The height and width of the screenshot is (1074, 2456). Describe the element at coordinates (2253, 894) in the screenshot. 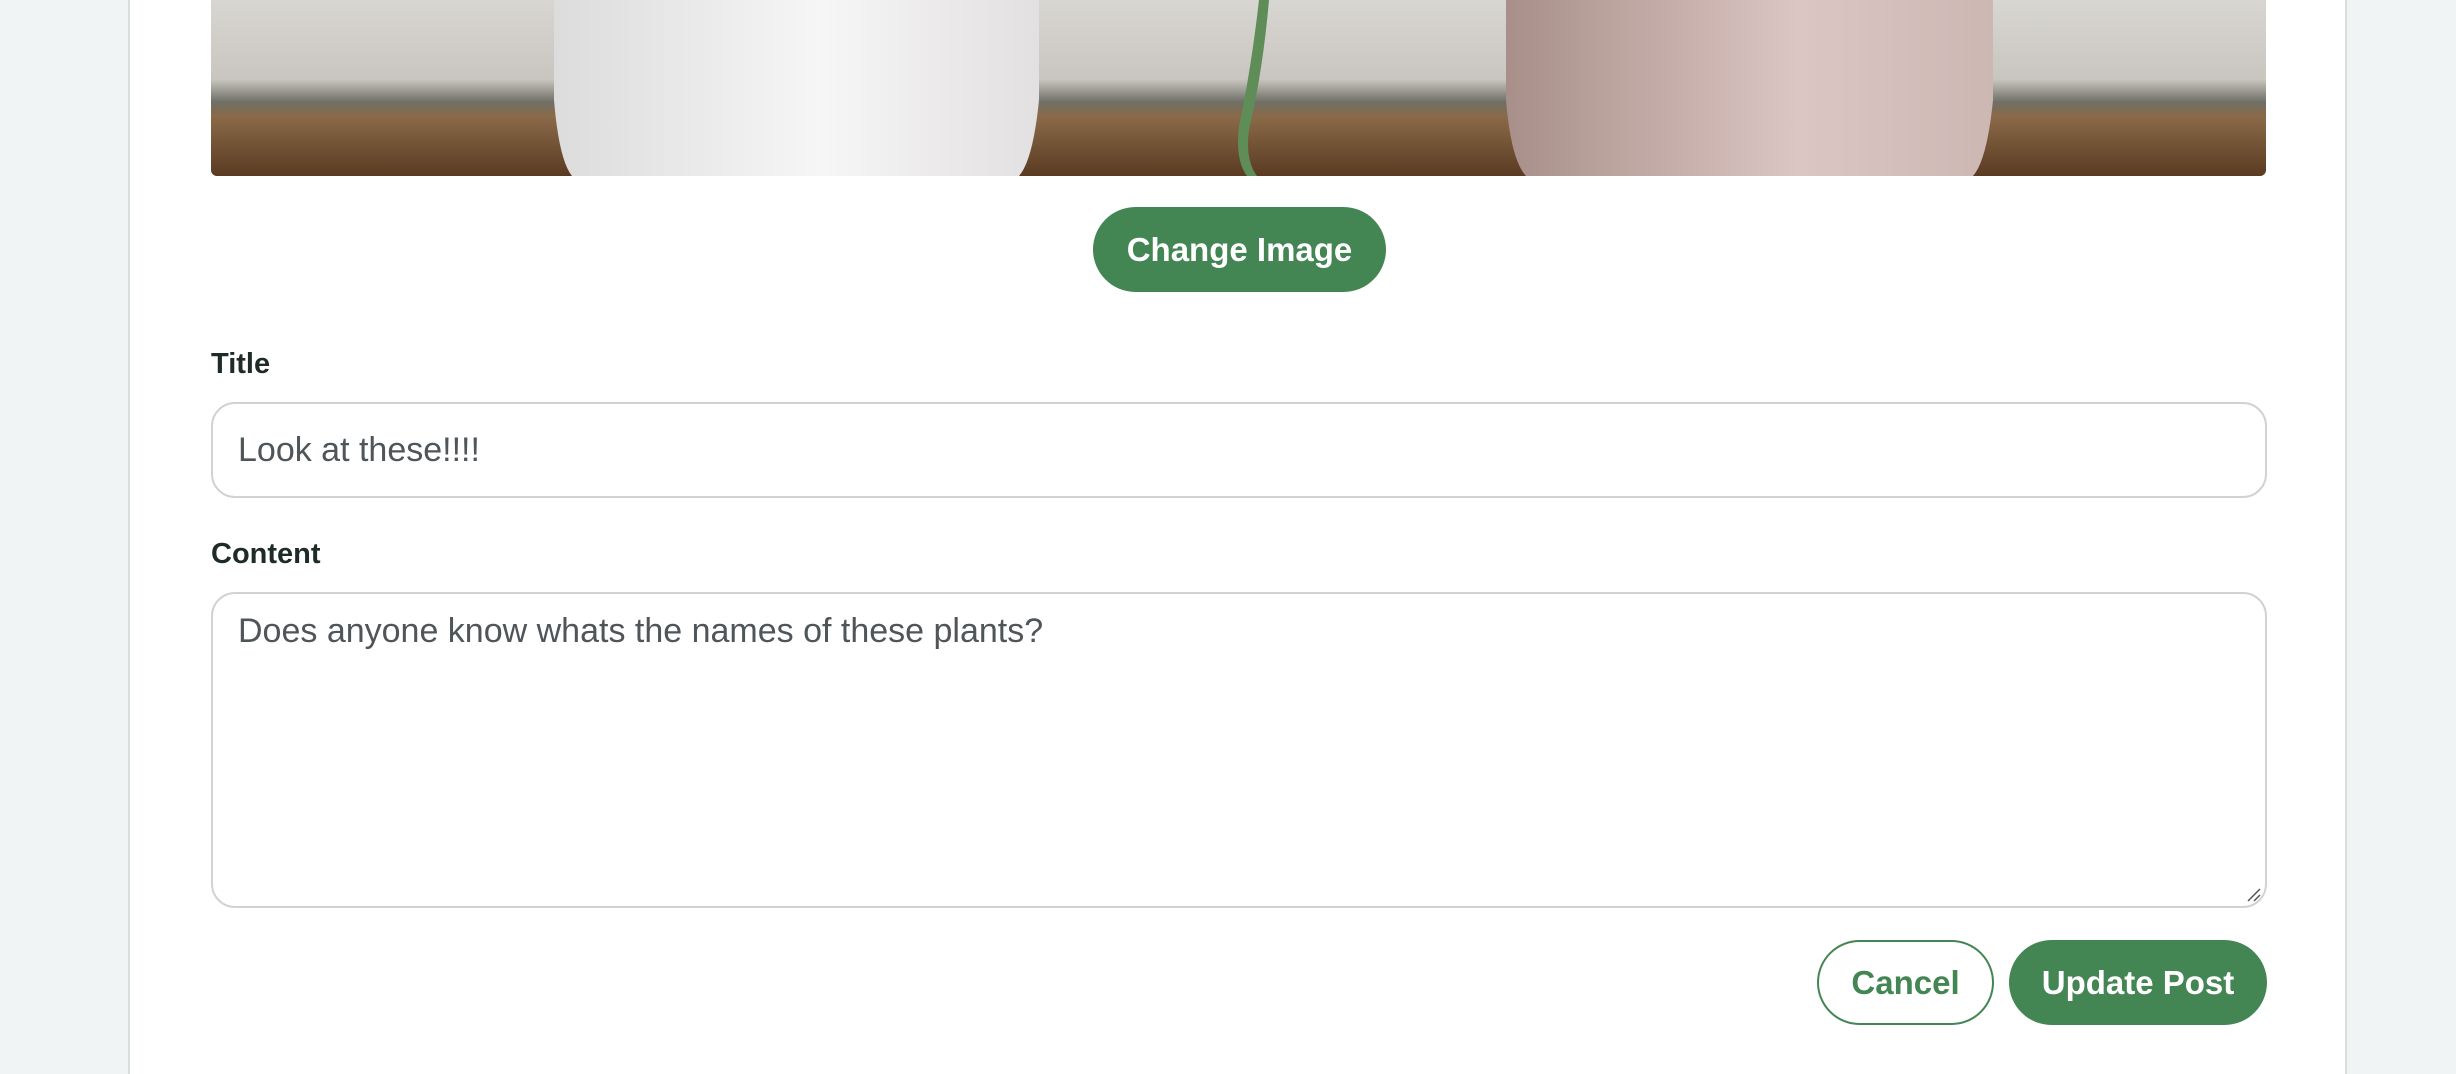

I see `resize-handle-icon` at that location.